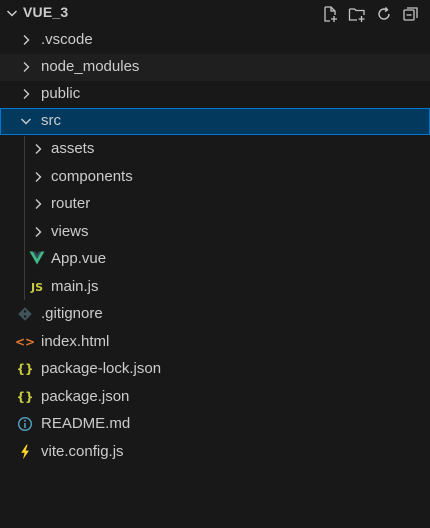  What do you see at coordinates (51, 120) in the screenshot?
I see `tree-item-label: src` at bounding box center [51, 120].